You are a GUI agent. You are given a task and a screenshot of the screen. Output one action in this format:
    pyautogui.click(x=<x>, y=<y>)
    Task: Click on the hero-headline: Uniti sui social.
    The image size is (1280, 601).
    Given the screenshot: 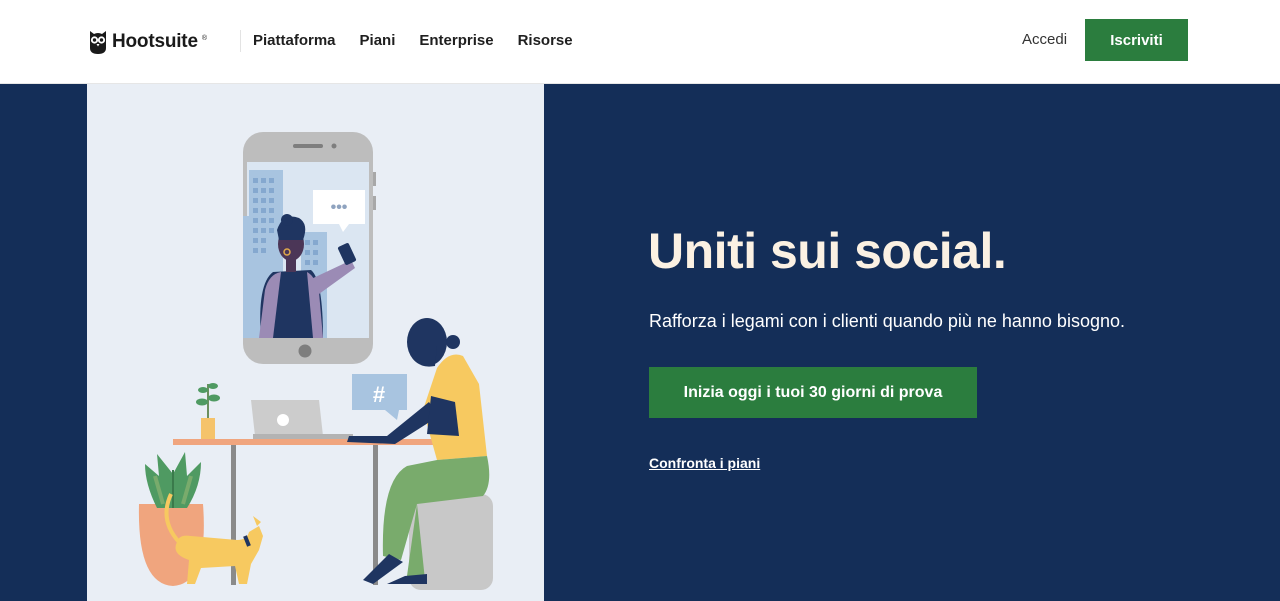 What is the action you would take?
    pyautogui.click(x=827, y=251)
    